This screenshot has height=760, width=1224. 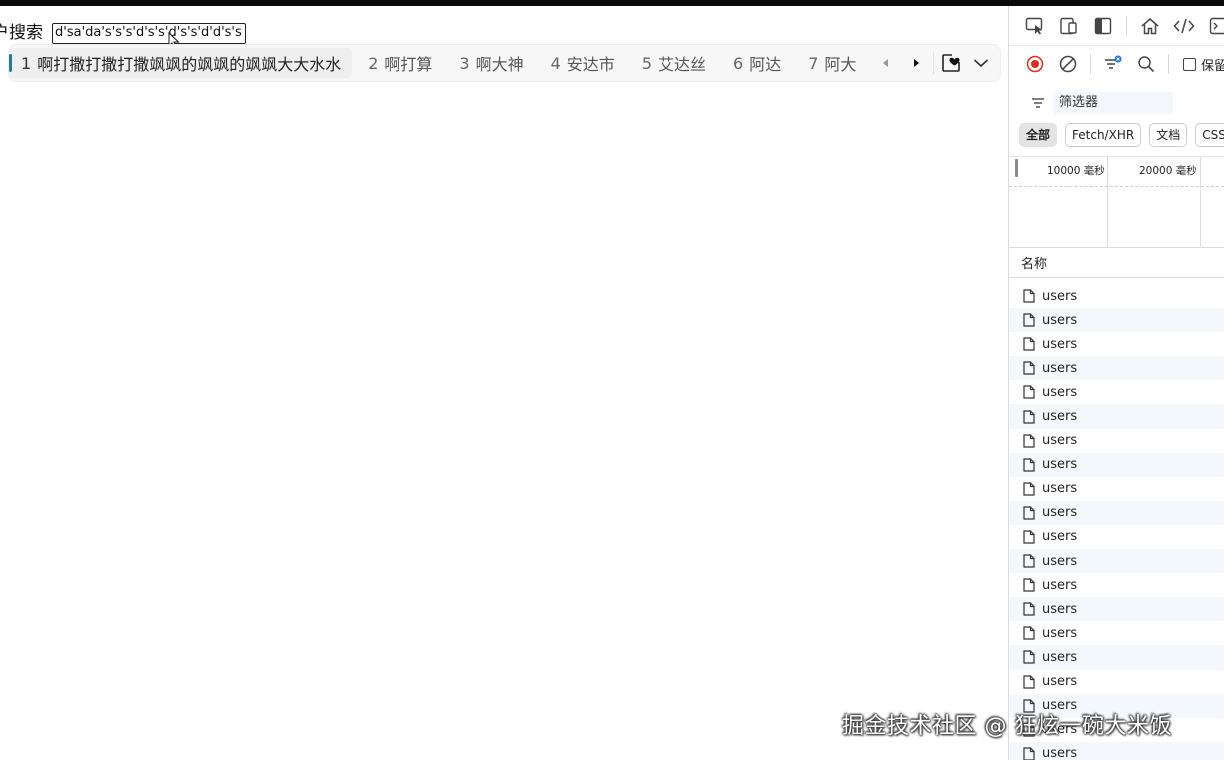 I want to click on type-filter-chip: 文档, so click(x=1168, y=135).